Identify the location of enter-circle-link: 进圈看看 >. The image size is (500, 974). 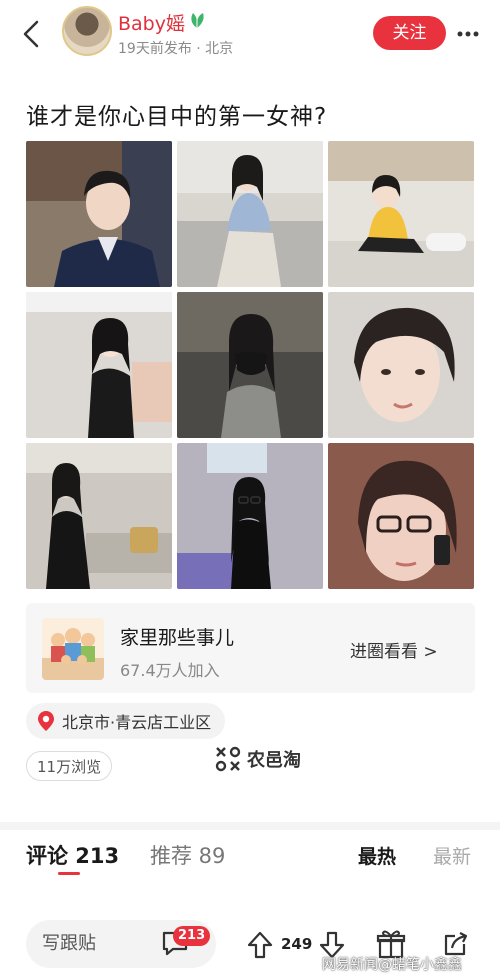
(394, 649).